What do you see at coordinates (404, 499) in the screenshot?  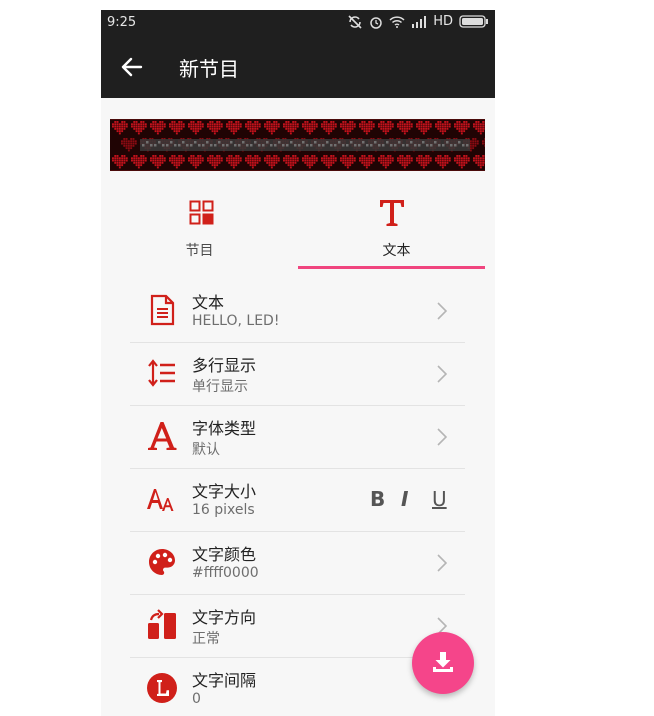 I see `italic-button: I` at bounding box center [404, 499].